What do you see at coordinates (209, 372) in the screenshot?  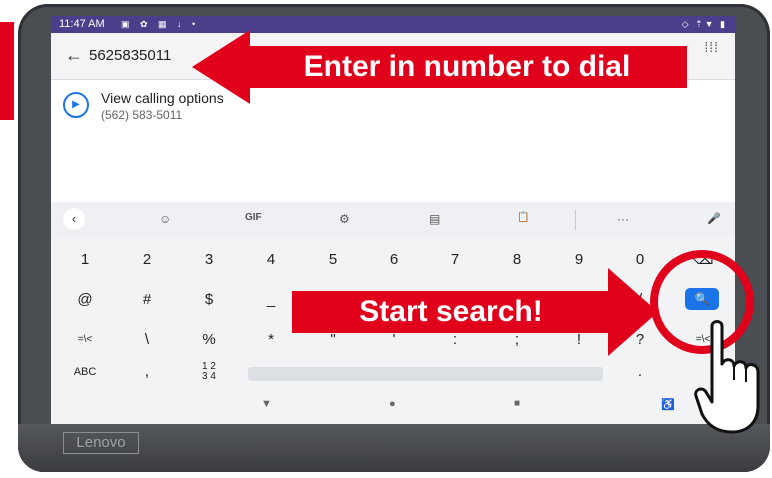 I see `key-numpad: 1 2 3 4` at bounding box center [209, 372].